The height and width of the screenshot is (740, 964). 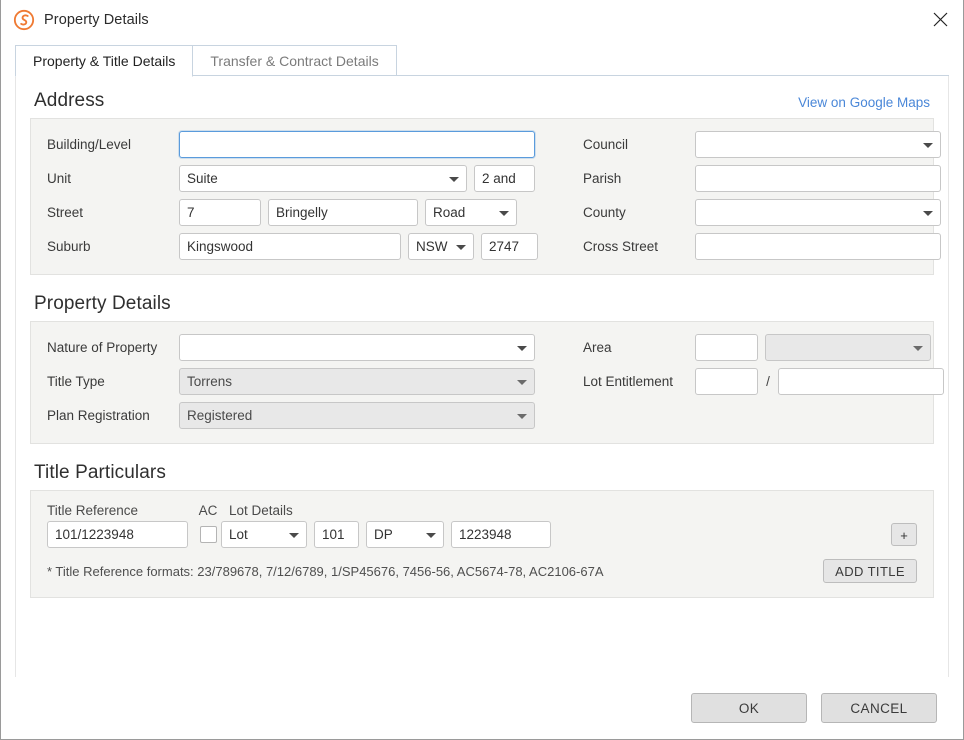 I want to click on lot-entitlement-row: Lot Entitlement /, so click(x=763, y=381).